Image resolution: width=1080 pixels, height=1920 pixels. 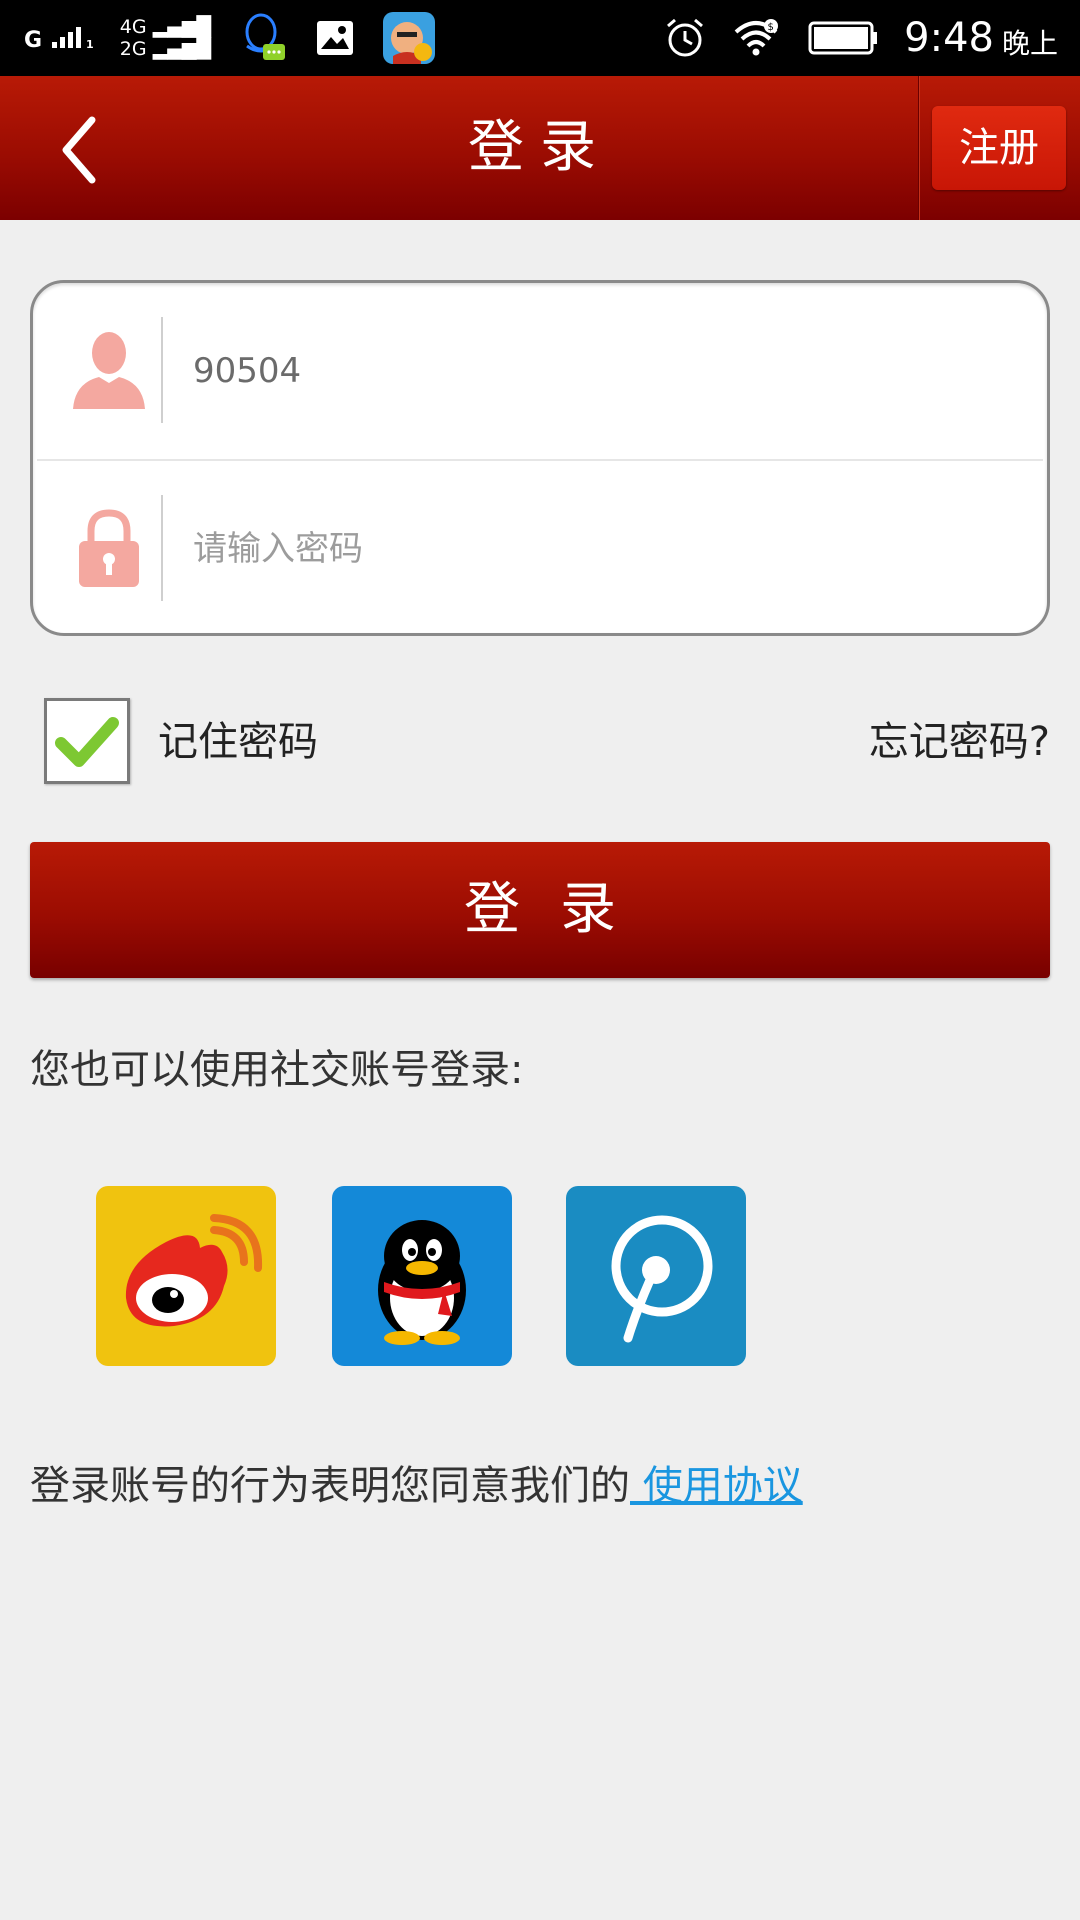 What do you see at coordinates (263, 38) in the screenshot?
I see `qq-notification-icon` at bounding box center [263, 38].